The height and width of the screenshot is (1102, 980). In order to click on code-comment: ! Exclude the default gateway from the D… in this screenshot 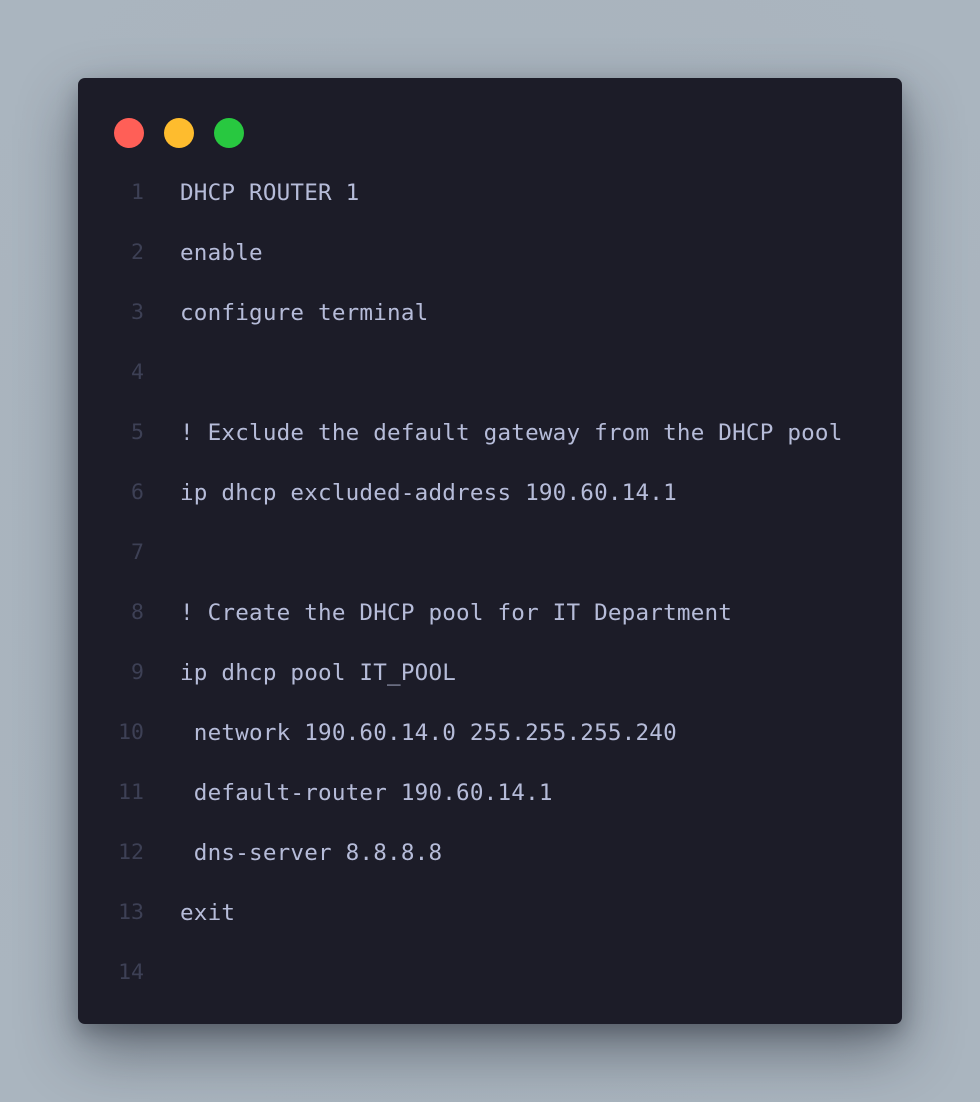, I will do `click(511, 433)`.